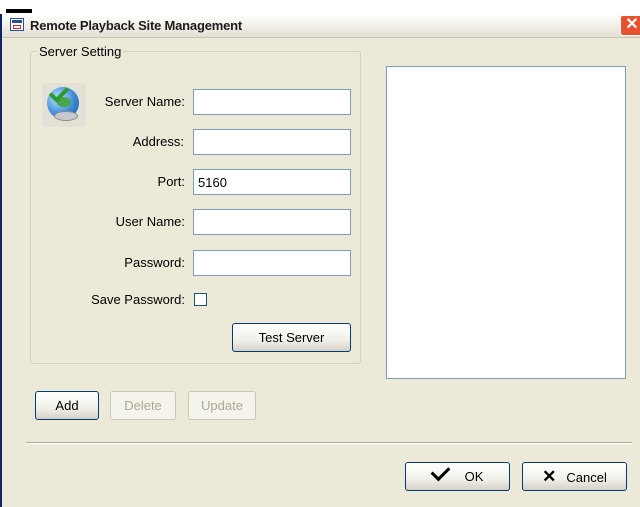 This screenshot has width=640, height=507. I want to click on separator, so click(329, 443).